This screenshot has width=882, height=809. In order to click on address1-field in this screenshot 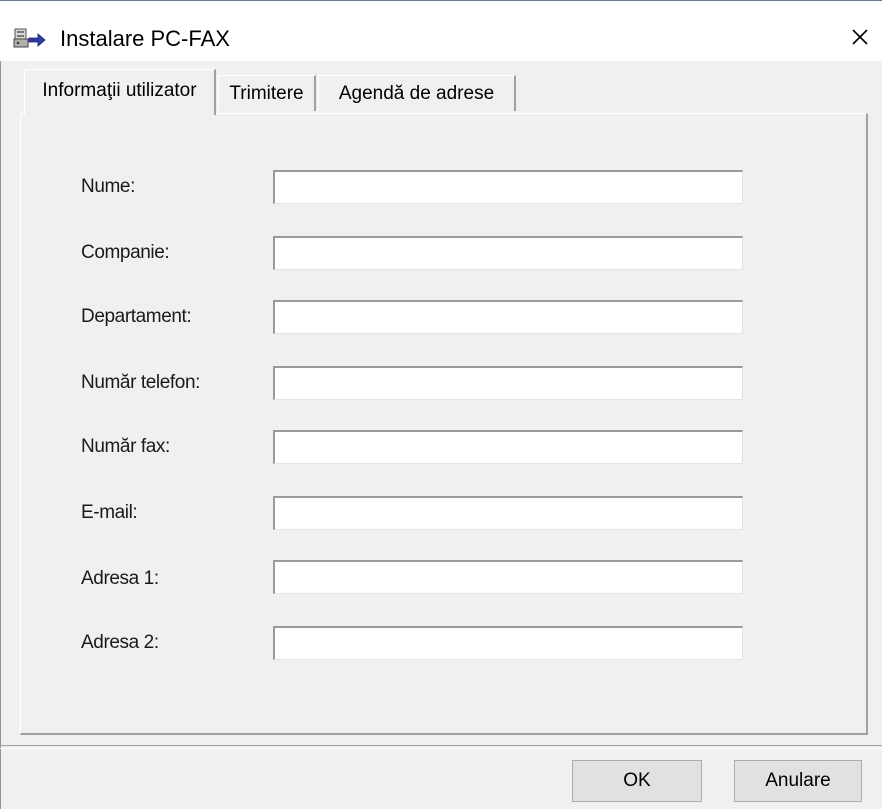, I will do `click(508, 577)`.